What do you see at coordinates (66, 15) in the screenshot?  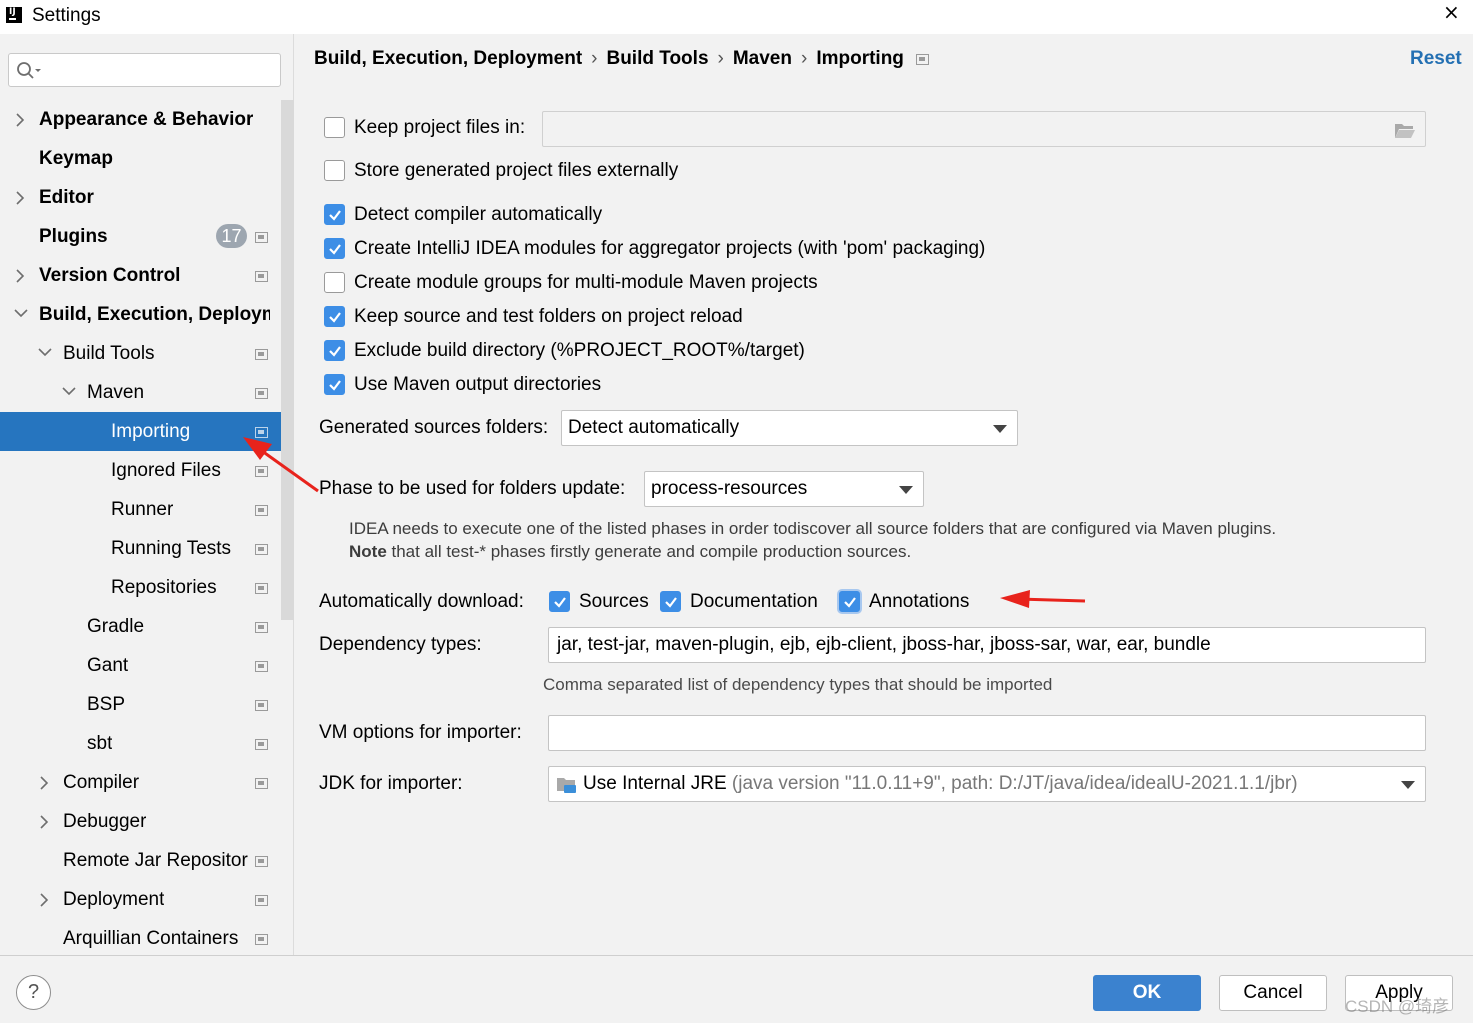 I see `window-title: Settings` at bounding box center [66, 15].